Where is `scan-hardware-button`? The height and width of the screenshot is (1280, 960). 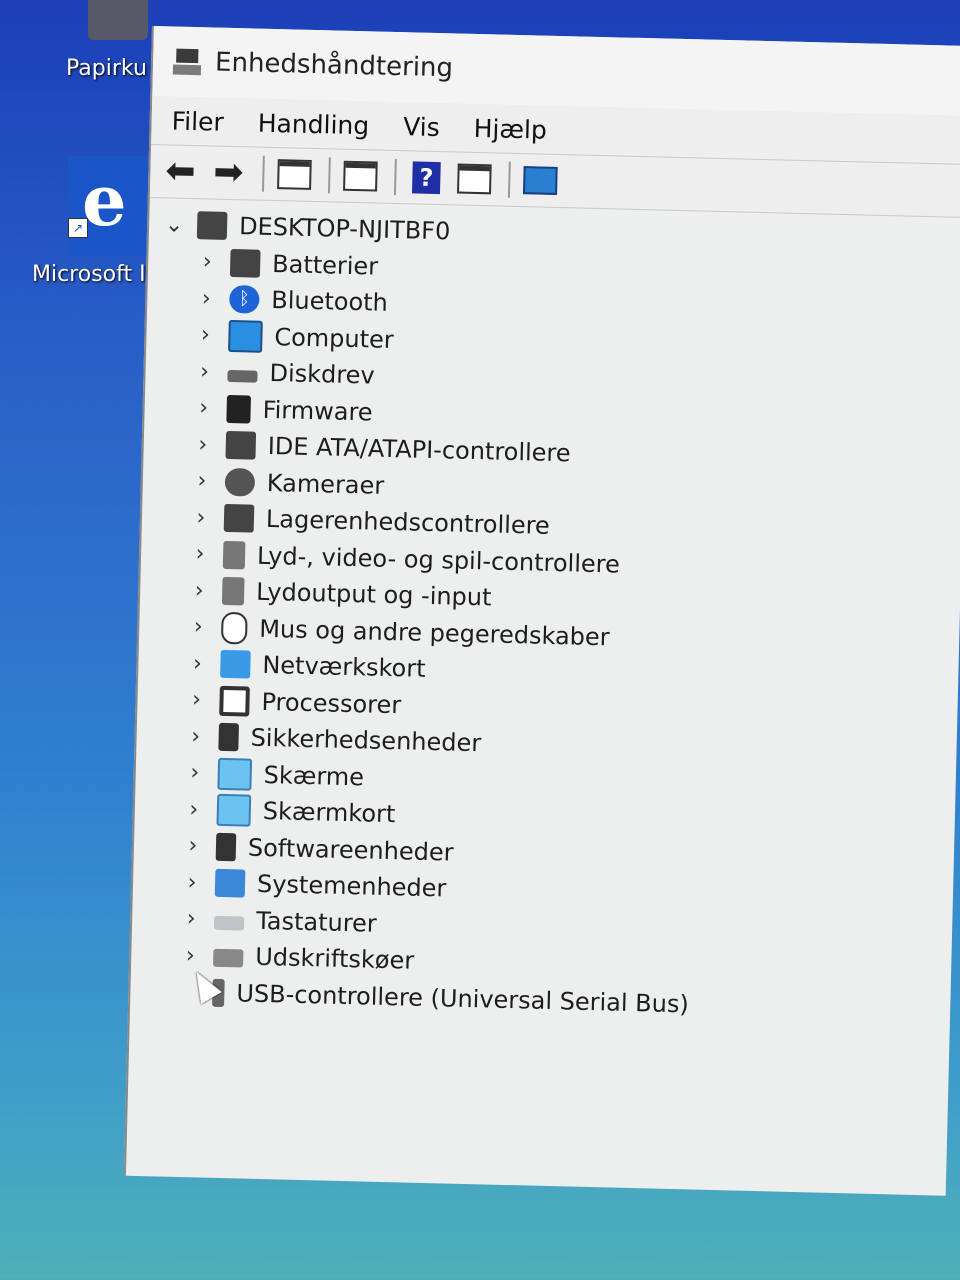 scan-hardware-button is located at coordinates (540, 180).